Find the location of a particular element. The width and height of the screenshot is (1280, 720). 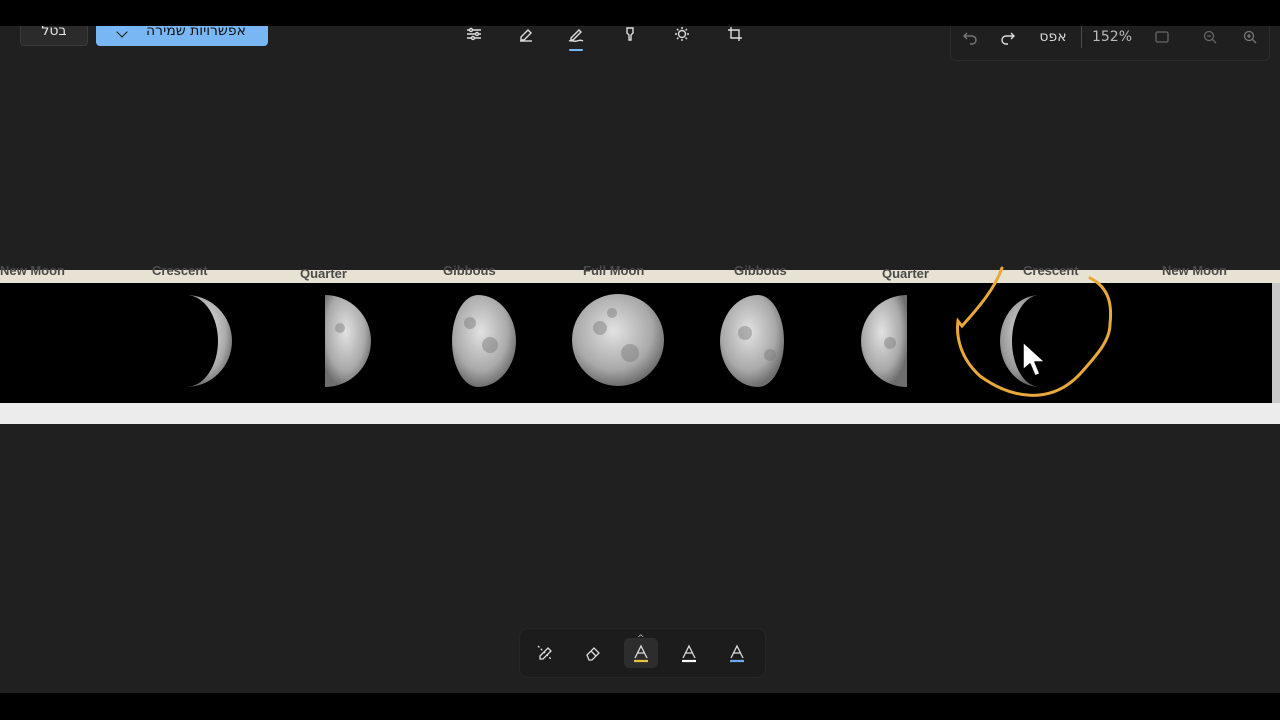

brightness-icon is located at coordinates (682, 34).